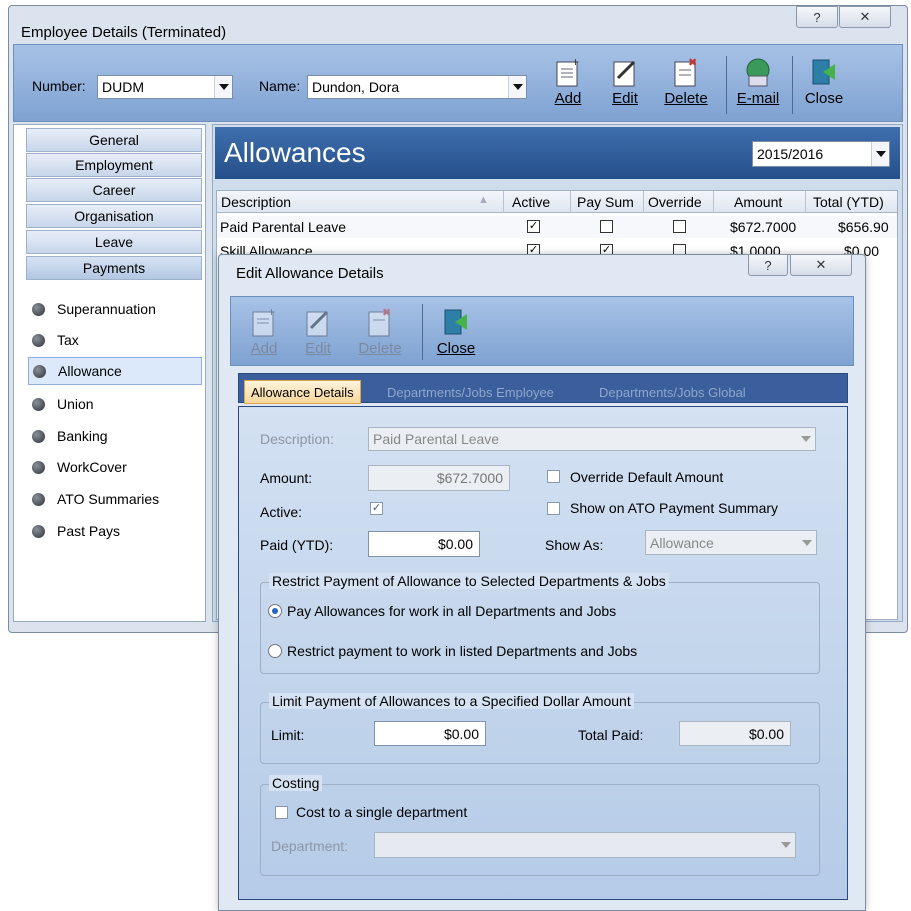 The width and height of the screenshot is (911, 911). Describe the element at coordinates (297, 439) in the screenshot. I see `description-label: Description:` at that location.